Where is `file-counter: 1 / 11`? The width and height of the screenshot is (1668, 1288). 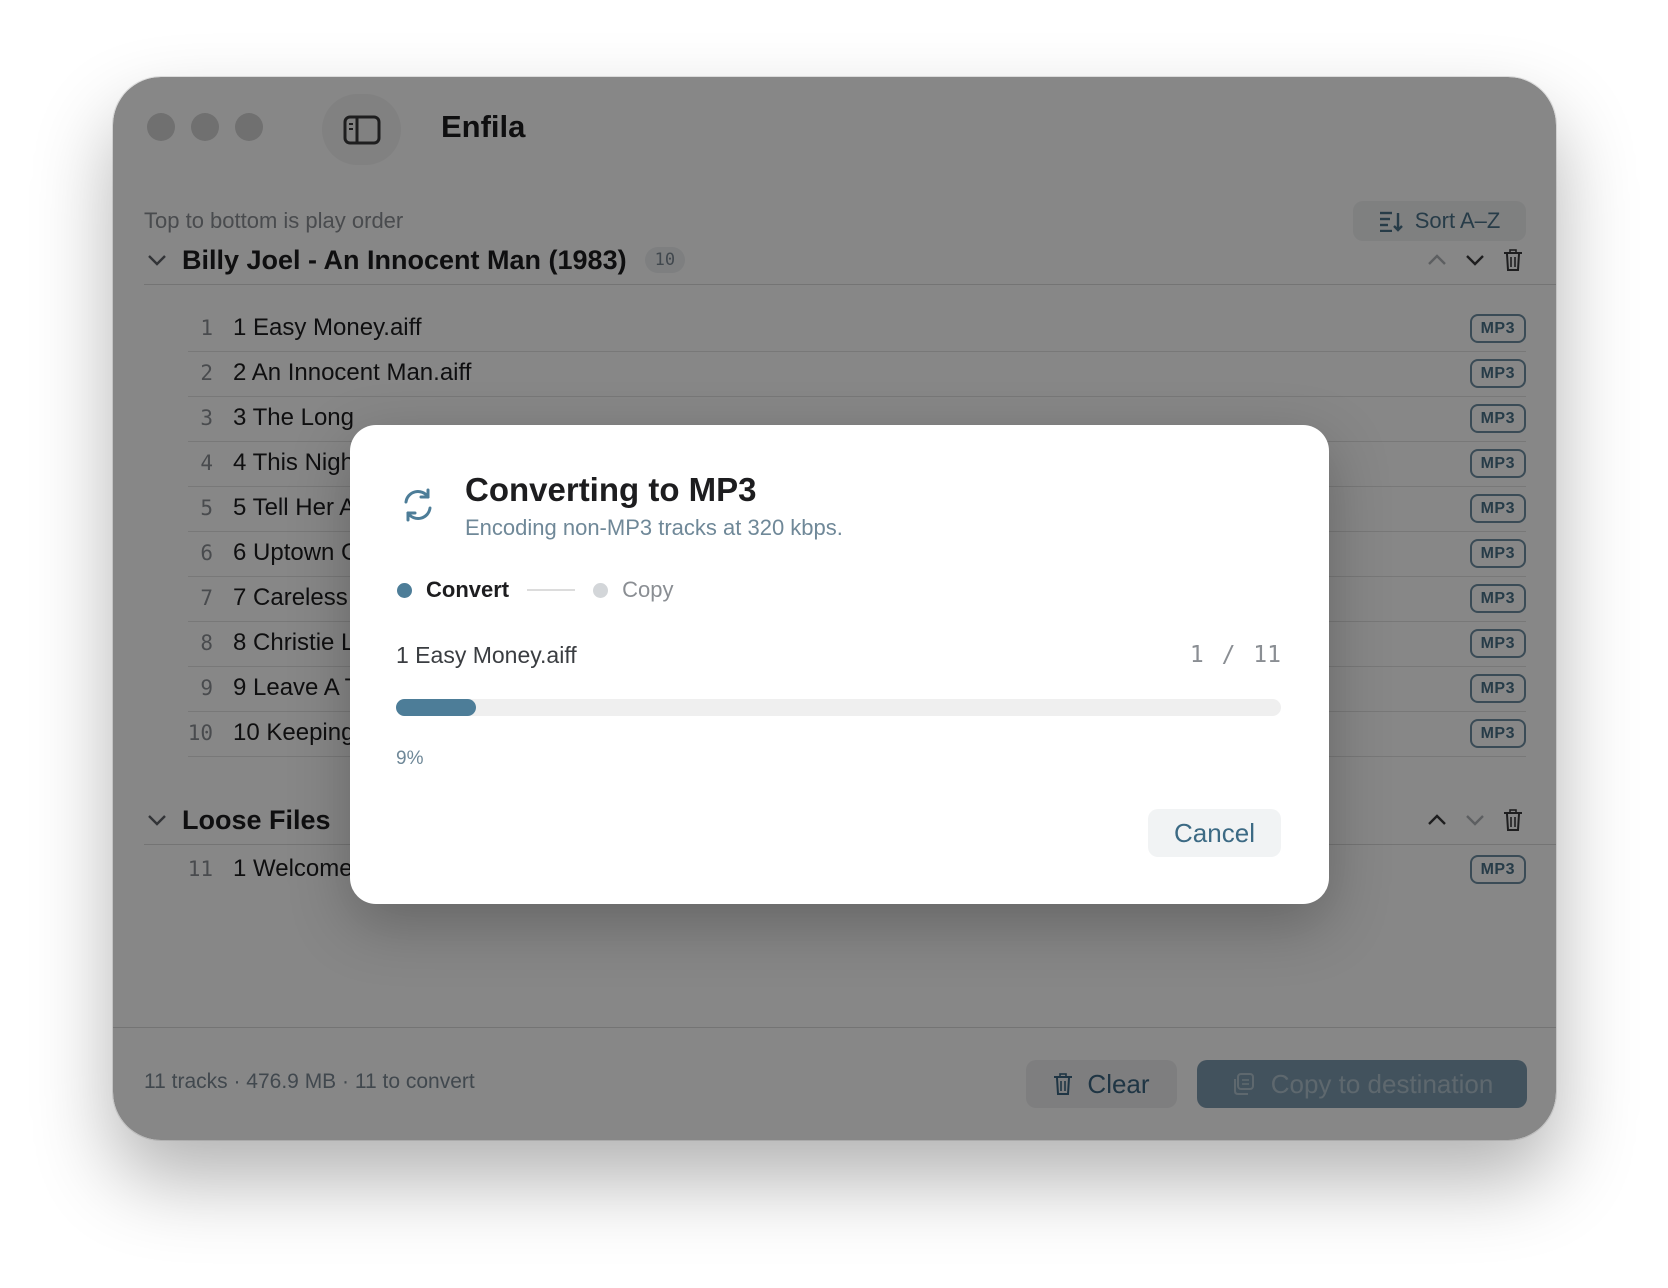
file-counter: 1 / 11 is located at coordinates (1235, 655).